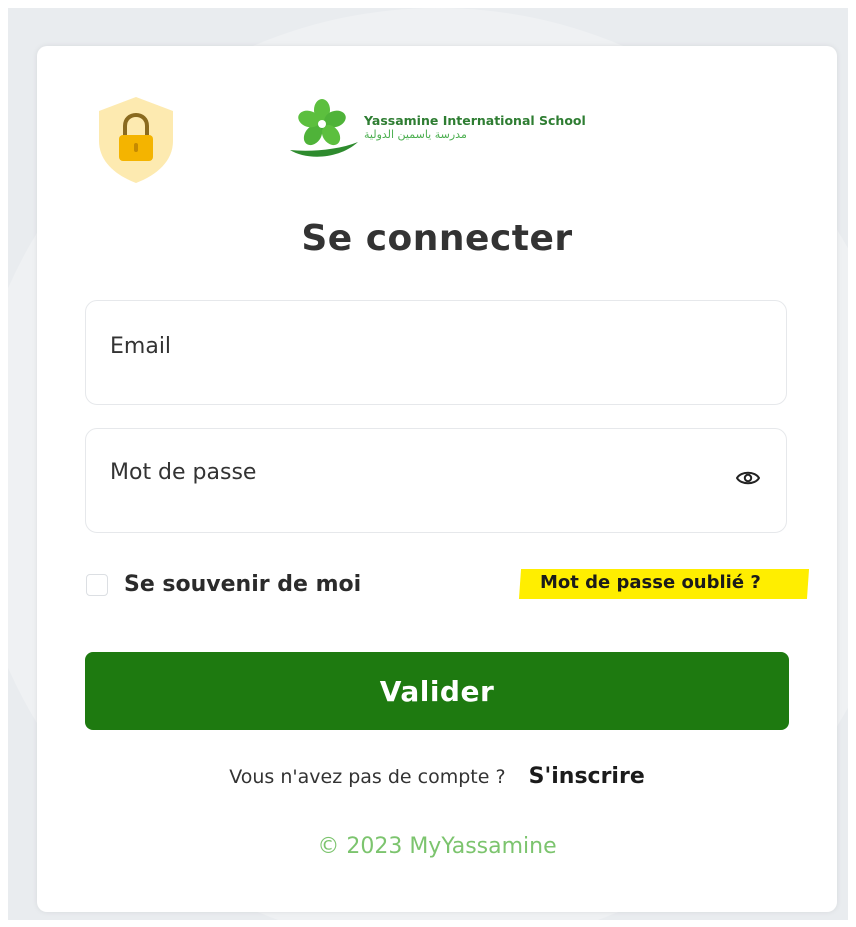  Describe the element at coordinates (650, 582) in the screenshot. I see `forgot-password-link: Mot de passe oublié ?` at that location.